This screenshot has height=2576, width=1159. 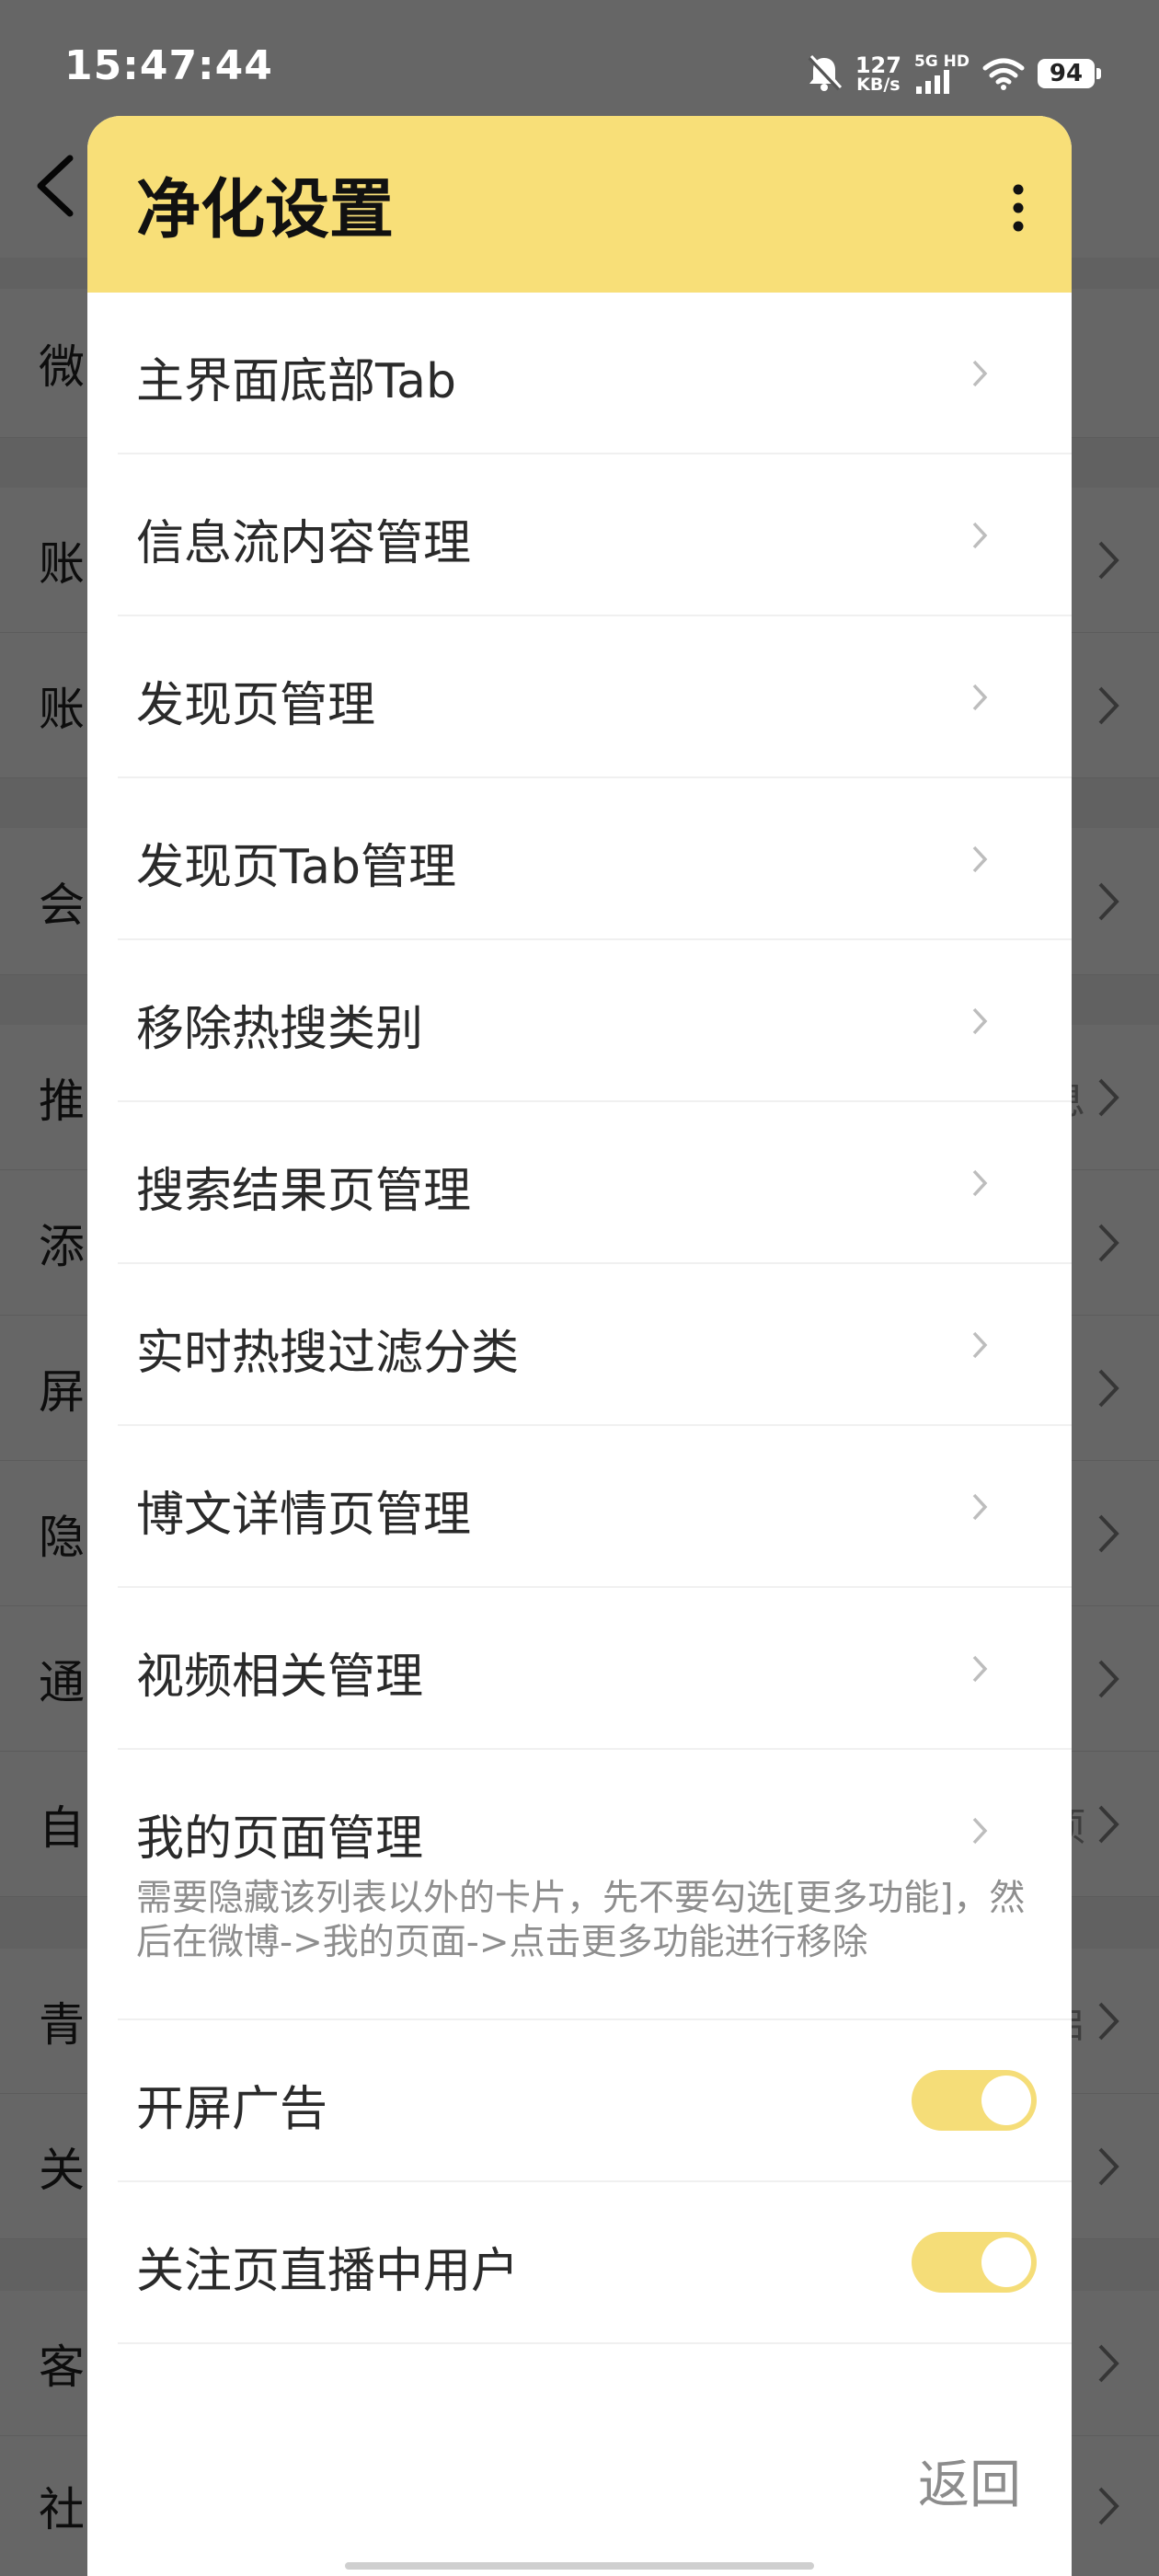 I want to click on menu-item-label: 我的页面管理, so click(x=280, y=1839).